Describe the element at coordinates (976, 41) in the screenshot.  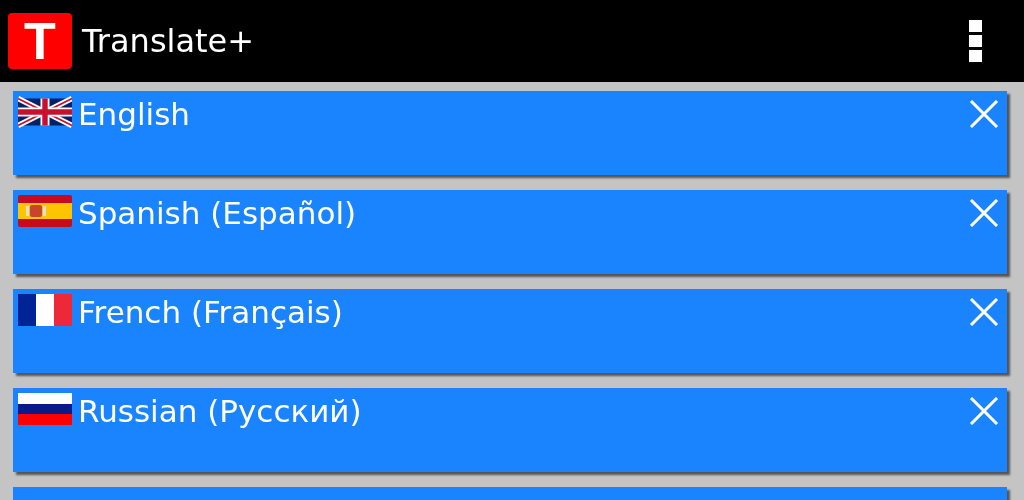
I see `menu-icon` at that location.